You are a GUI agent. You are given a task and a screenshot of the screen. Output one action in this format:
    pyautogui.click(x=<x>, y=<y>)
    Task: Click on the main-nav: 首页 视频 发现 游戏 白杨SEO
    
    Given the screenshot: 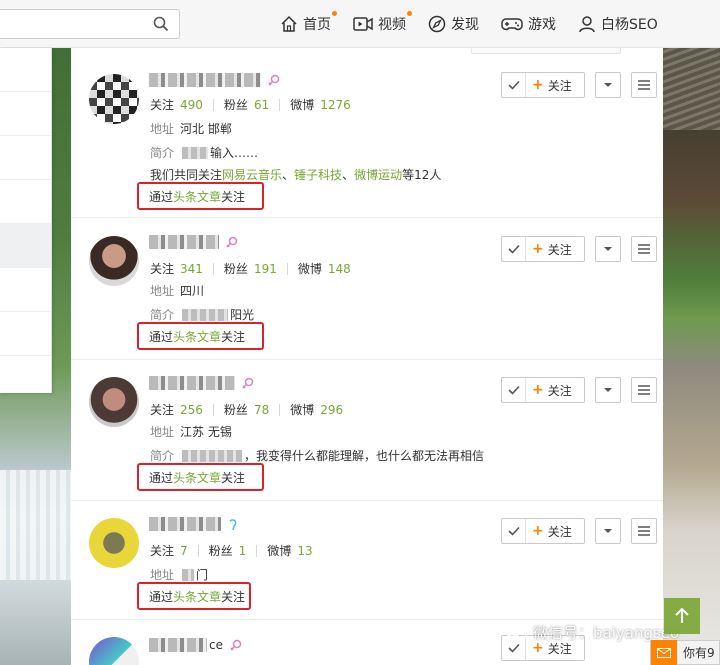 What is the action you would take?
    pyautogui.click(x=480, y=24)
    